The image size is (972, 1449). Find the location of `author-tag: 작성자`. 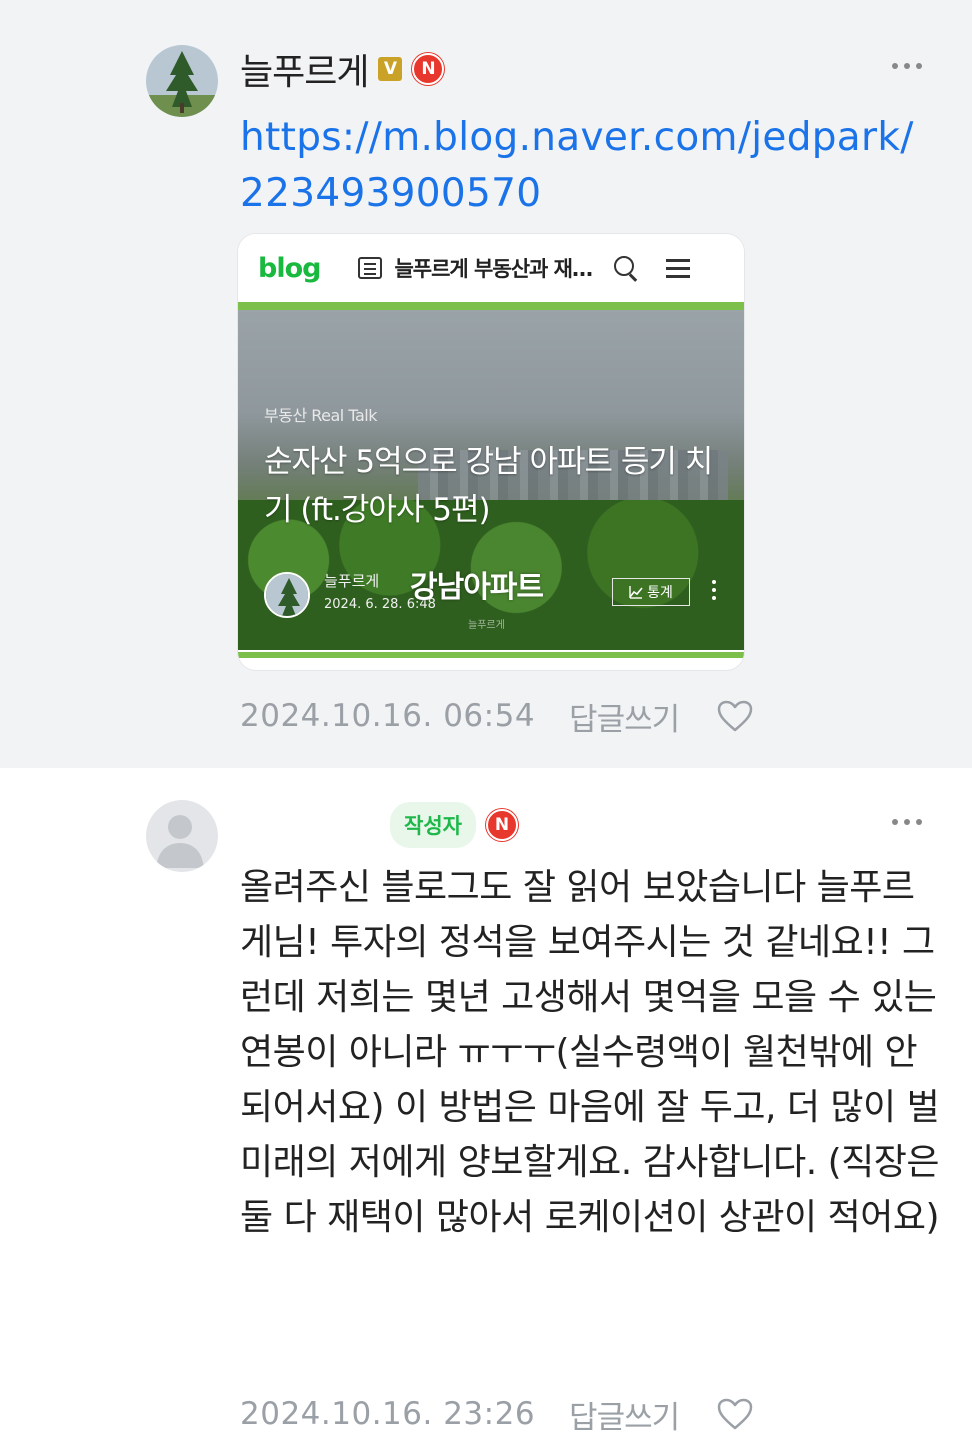

author-tag: 작성자 is located at coordinates (433, 825).